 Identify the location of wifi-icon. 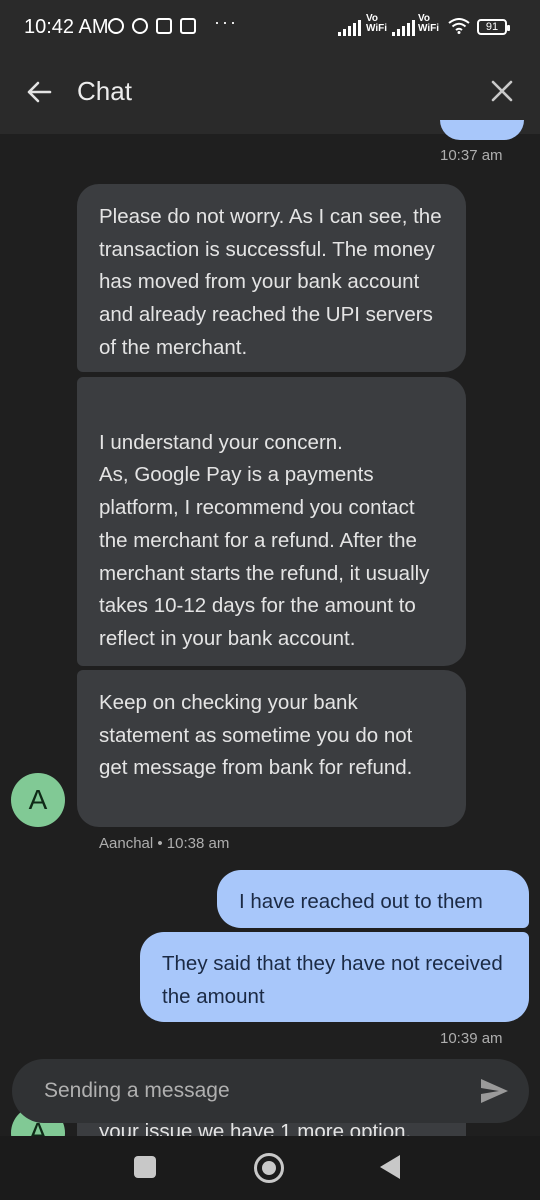
(459, 26).